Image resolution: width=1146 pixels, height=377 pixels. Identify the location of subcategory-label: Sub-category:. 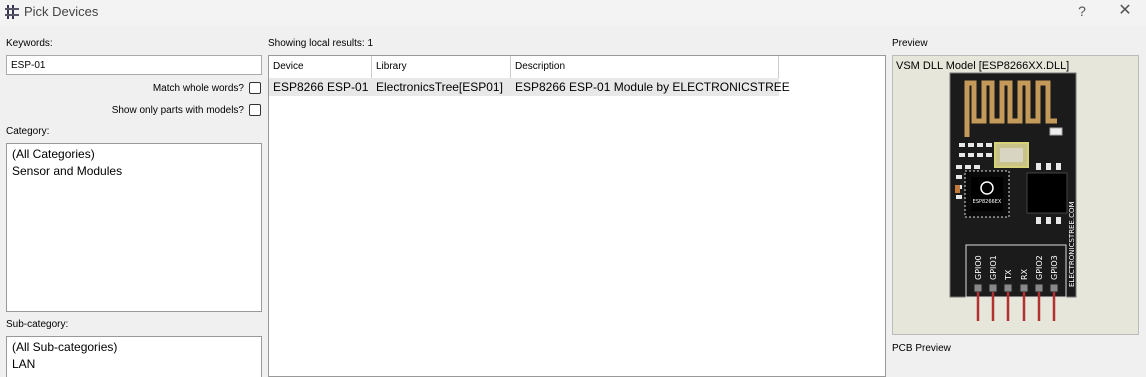
(37, 324).